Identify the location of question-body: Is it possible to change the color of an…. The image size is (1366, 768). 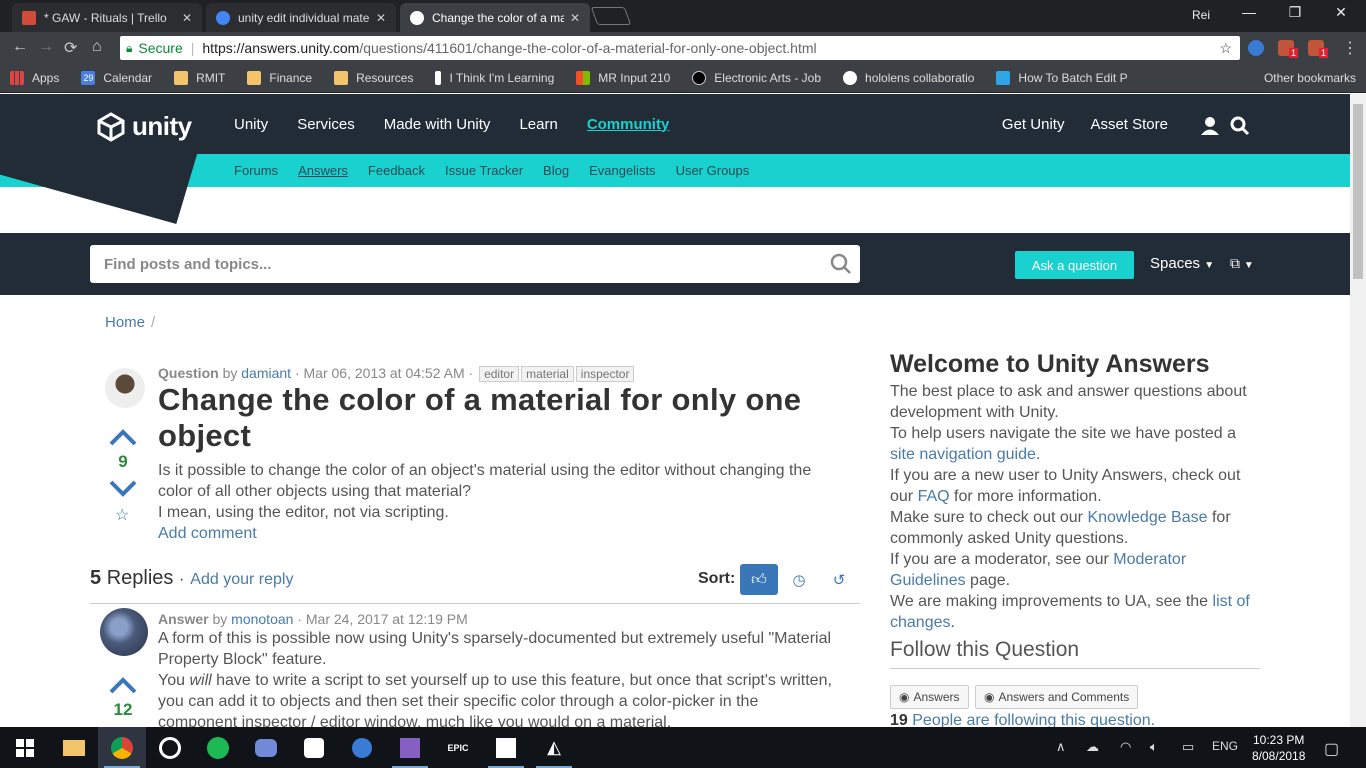
(498, 502).